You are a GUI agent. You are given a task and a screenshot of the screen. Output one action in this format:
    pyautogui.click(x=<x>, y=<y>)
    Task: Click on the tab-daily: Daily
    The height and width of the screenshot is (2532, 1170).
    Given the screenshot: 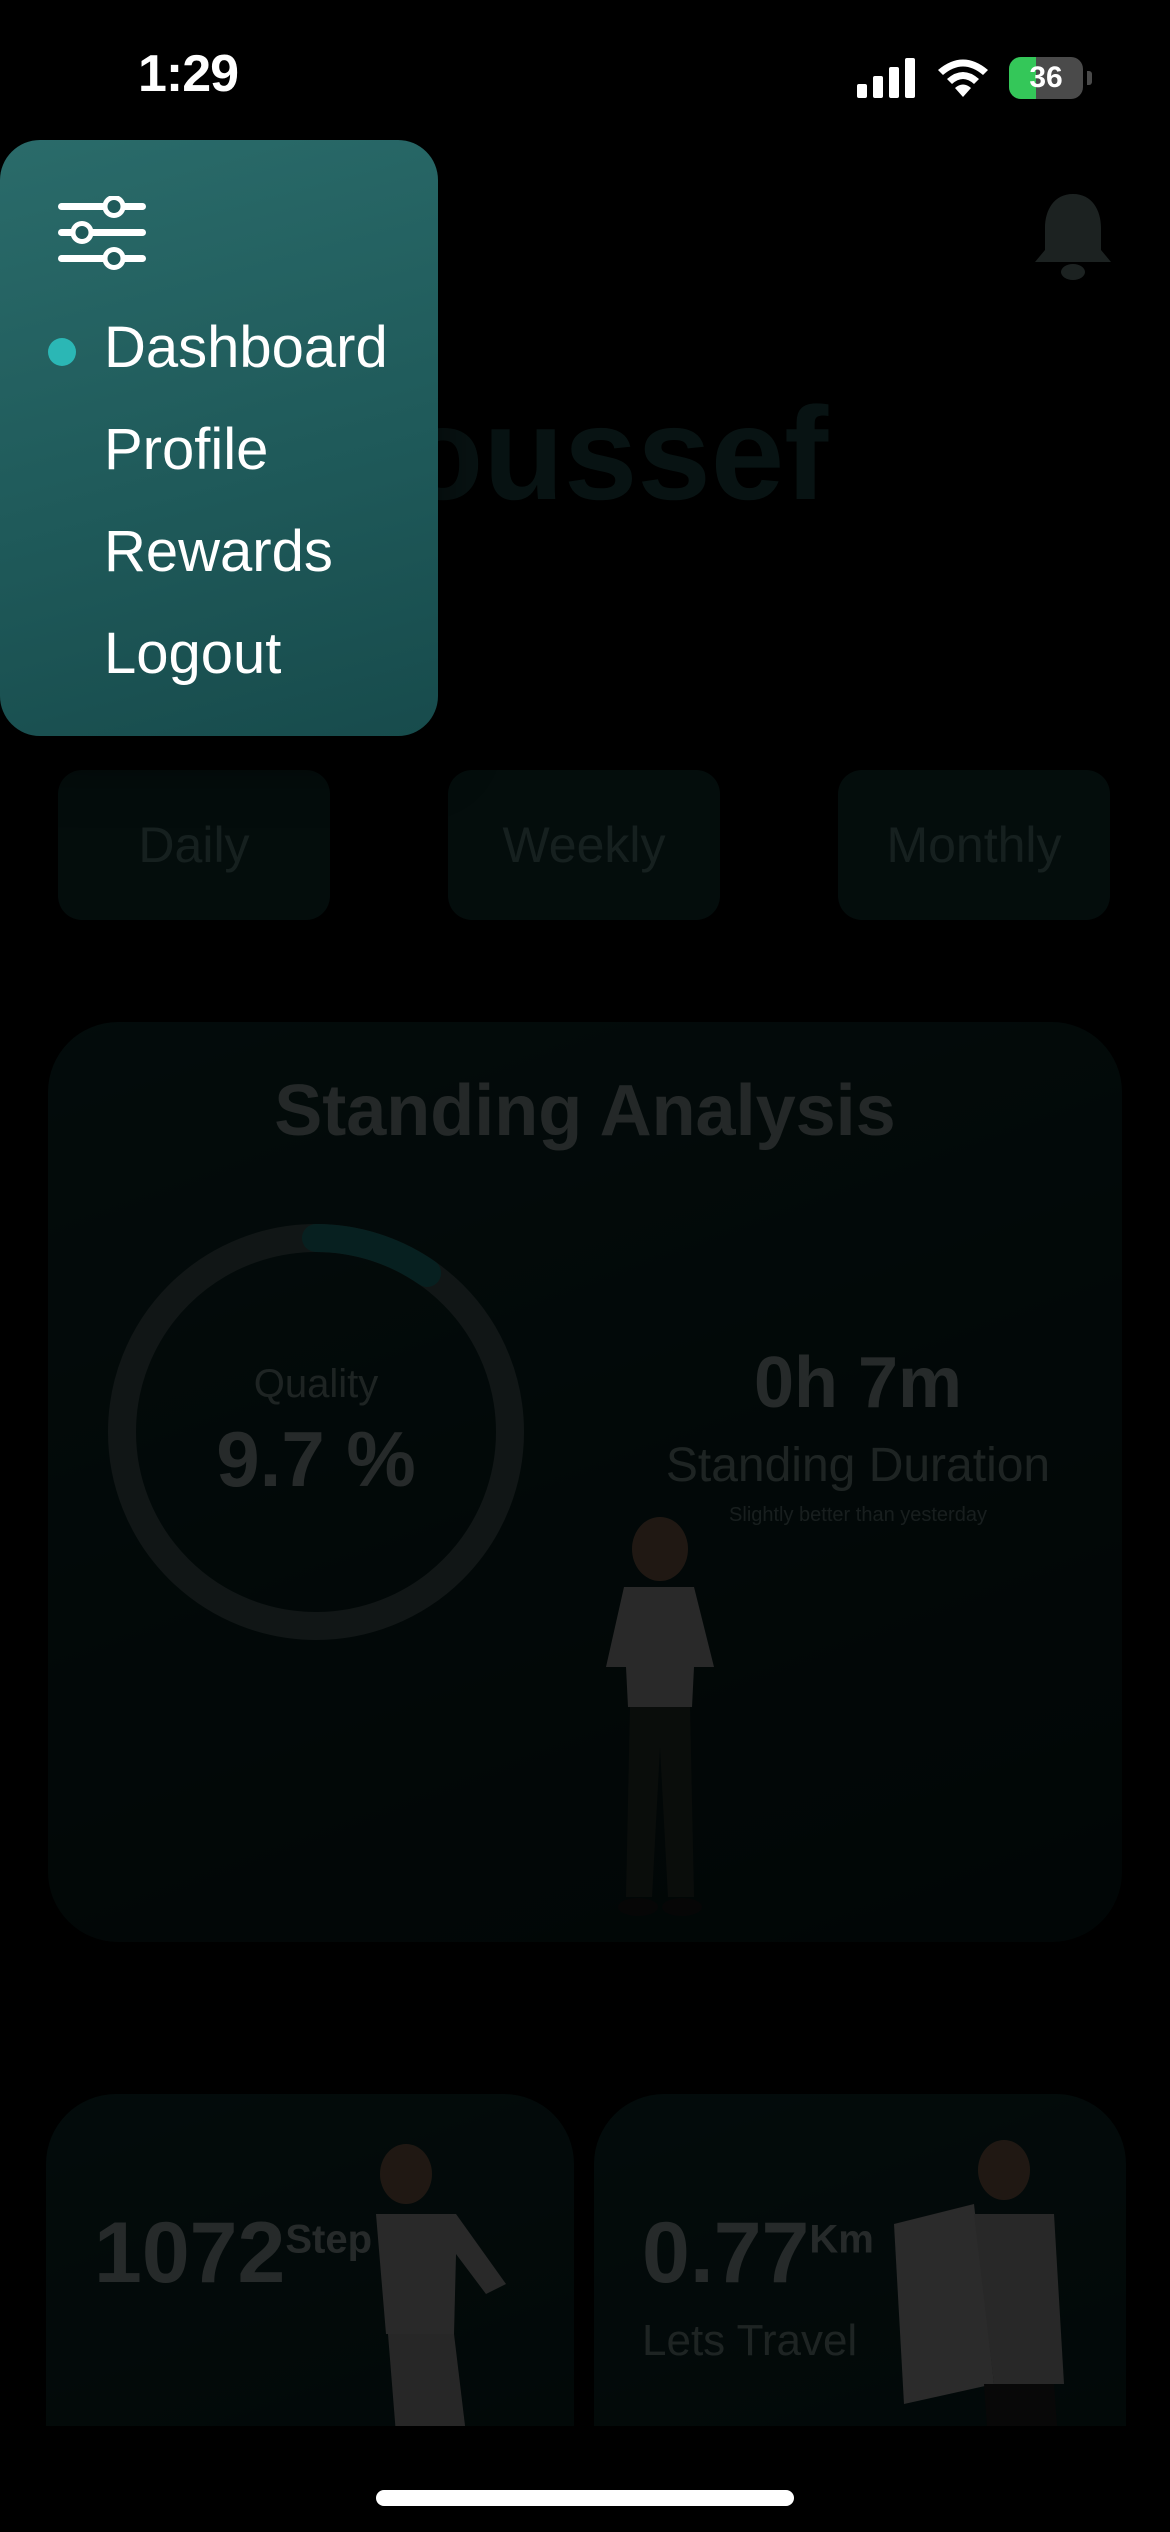 What is the action you would take?
    pyautogui.click(x=194, y=845)
    